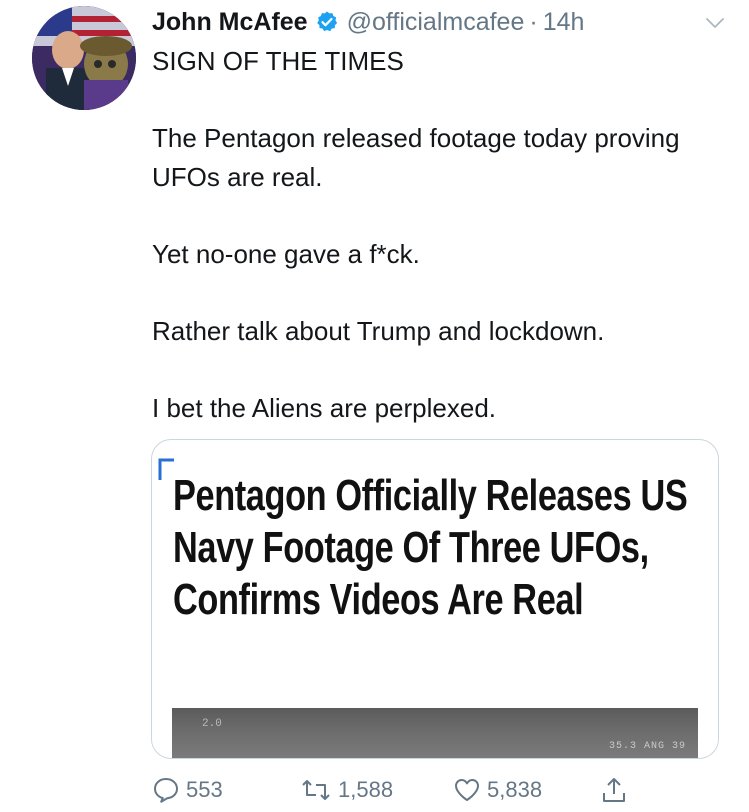  I want to click on retweet-button: 1,588, so click(346, 790).